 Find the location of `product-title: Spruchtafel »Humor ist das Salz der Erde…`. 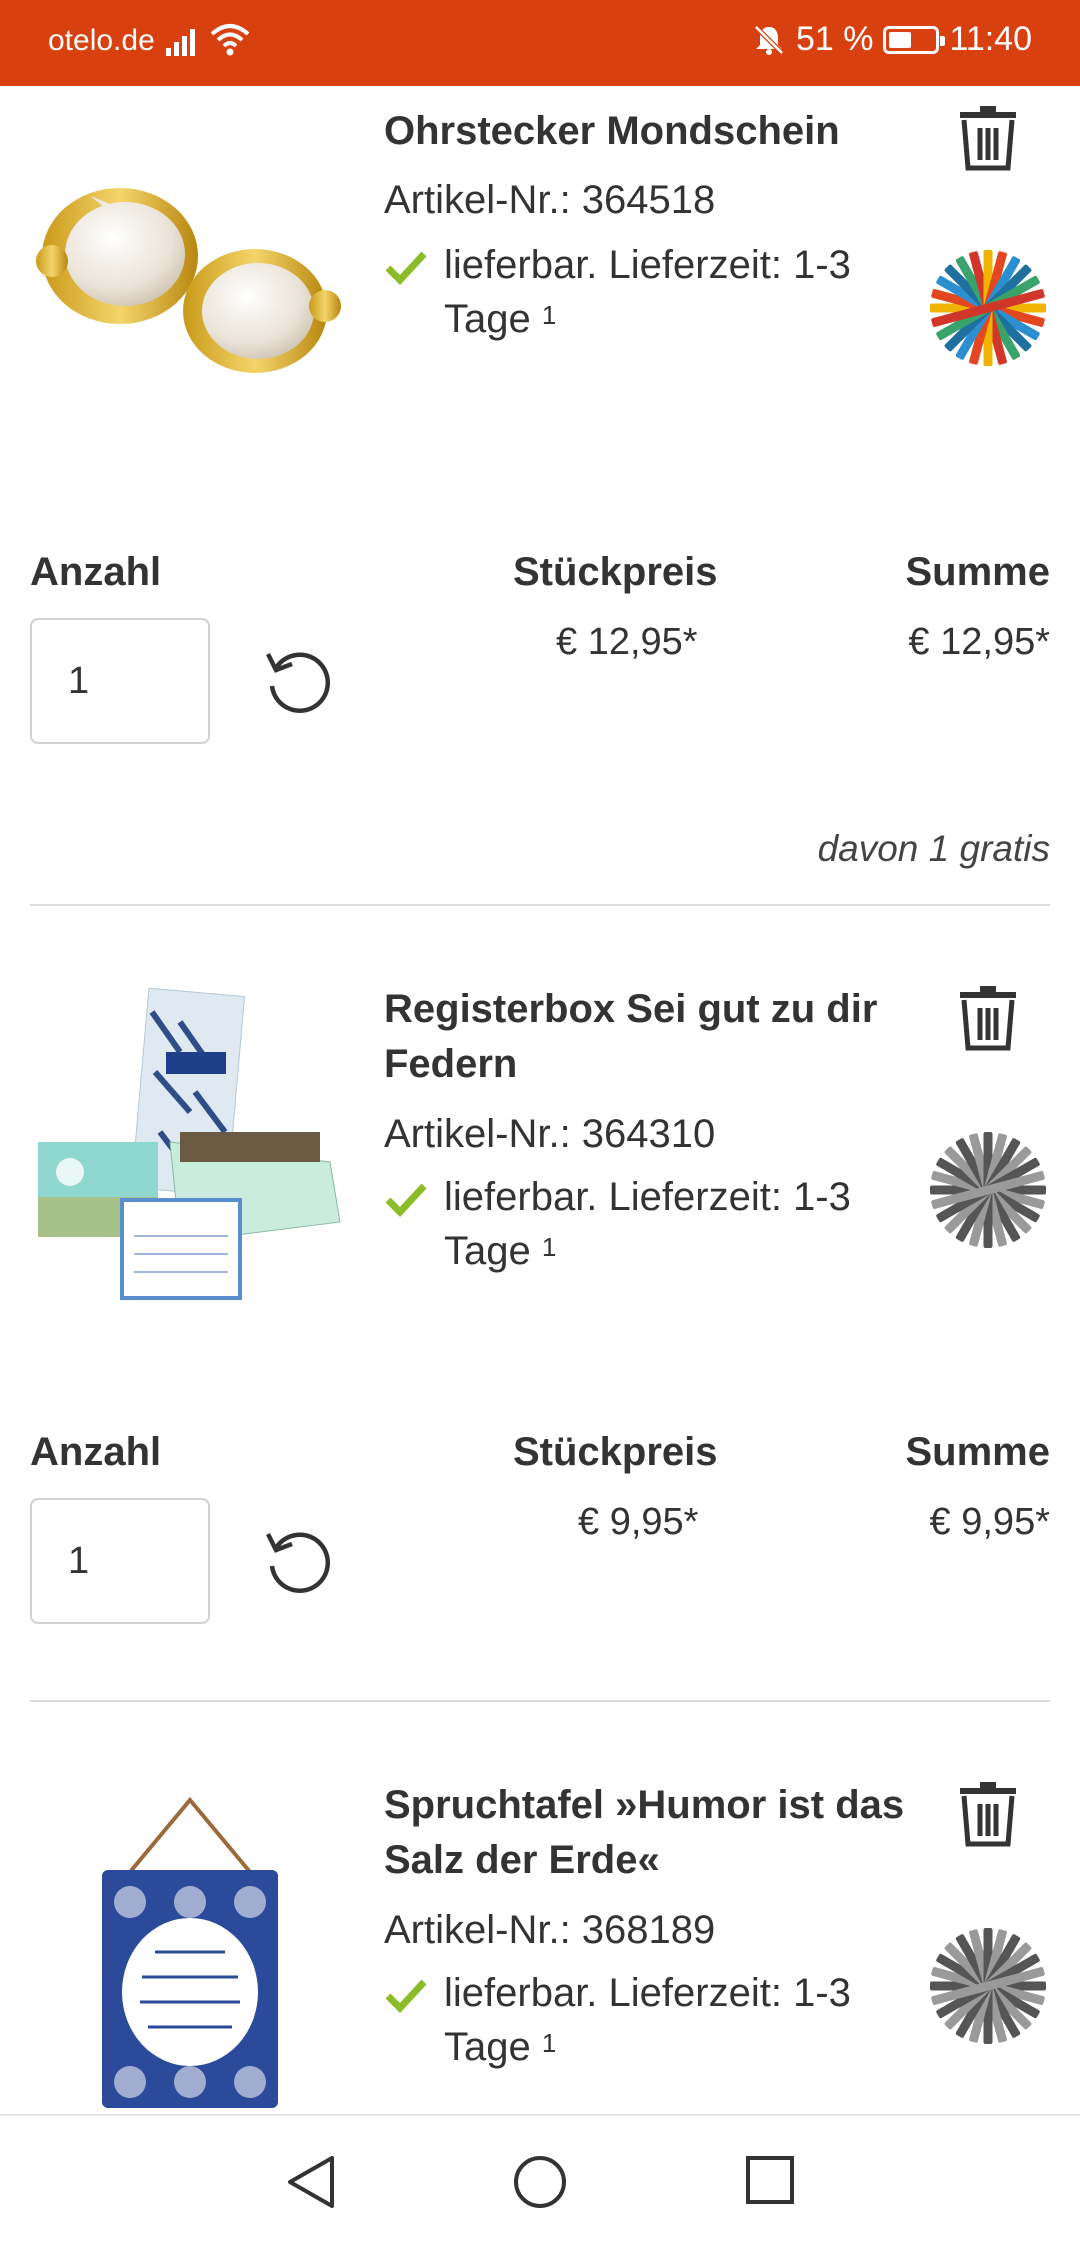

product-title: Spruchtafel »Humor ist das Salz der Erde… is located at coordinates (654, 1833).